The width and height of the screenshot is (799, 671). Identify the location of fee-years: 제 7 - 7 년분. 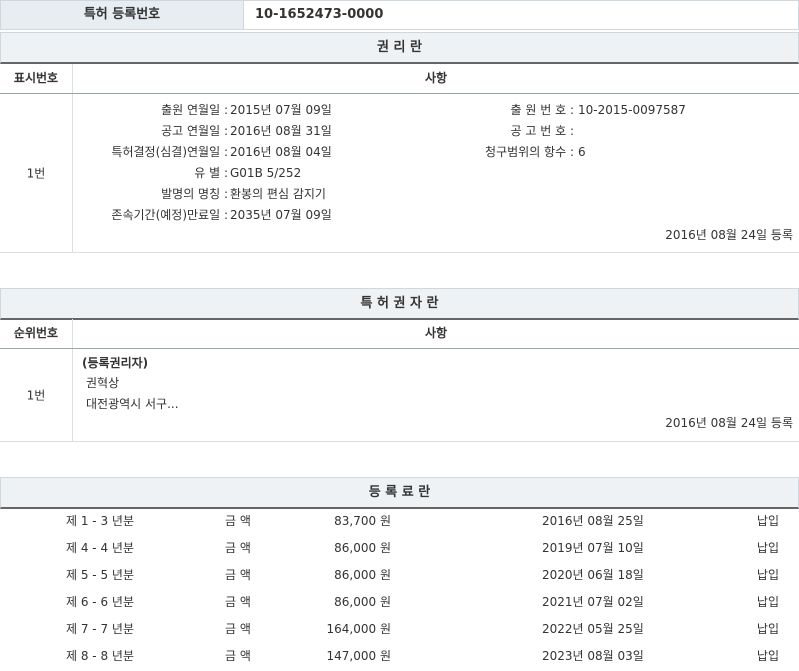
(100, 629).